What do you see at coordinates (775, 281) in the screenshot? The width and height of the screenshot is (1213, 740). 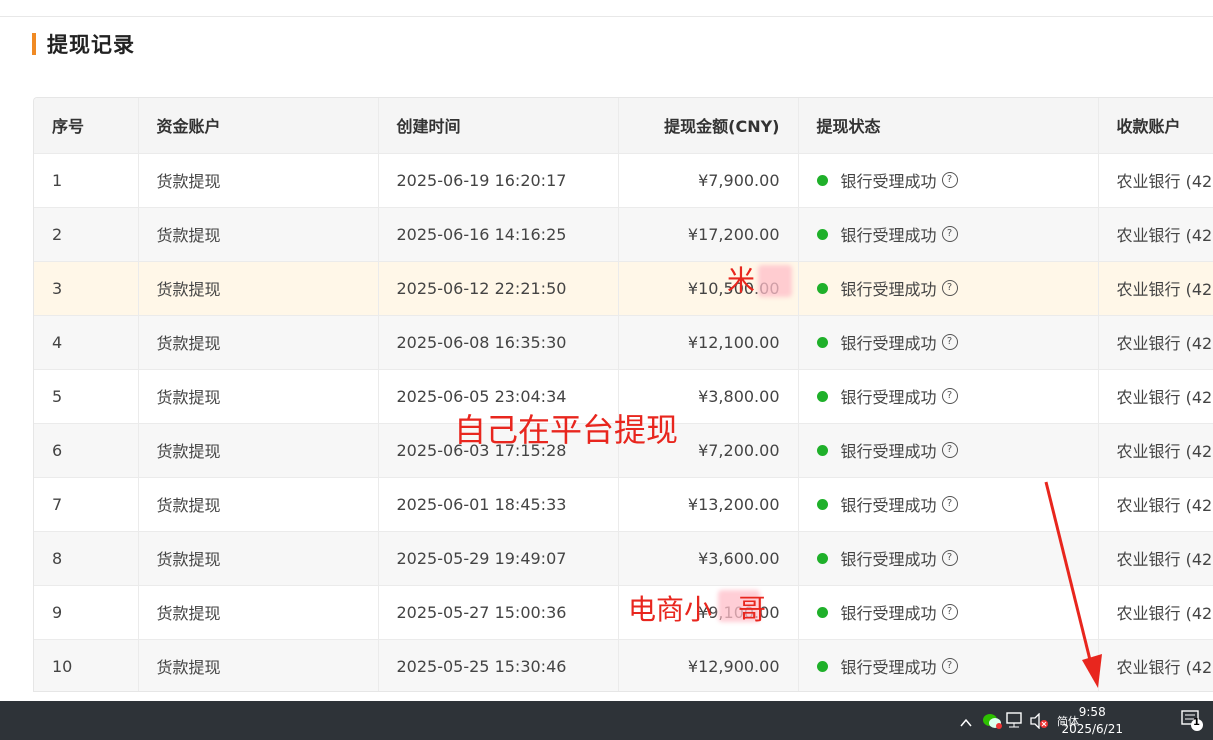 I see `privacy-blur` at bounding box center [775, 281].